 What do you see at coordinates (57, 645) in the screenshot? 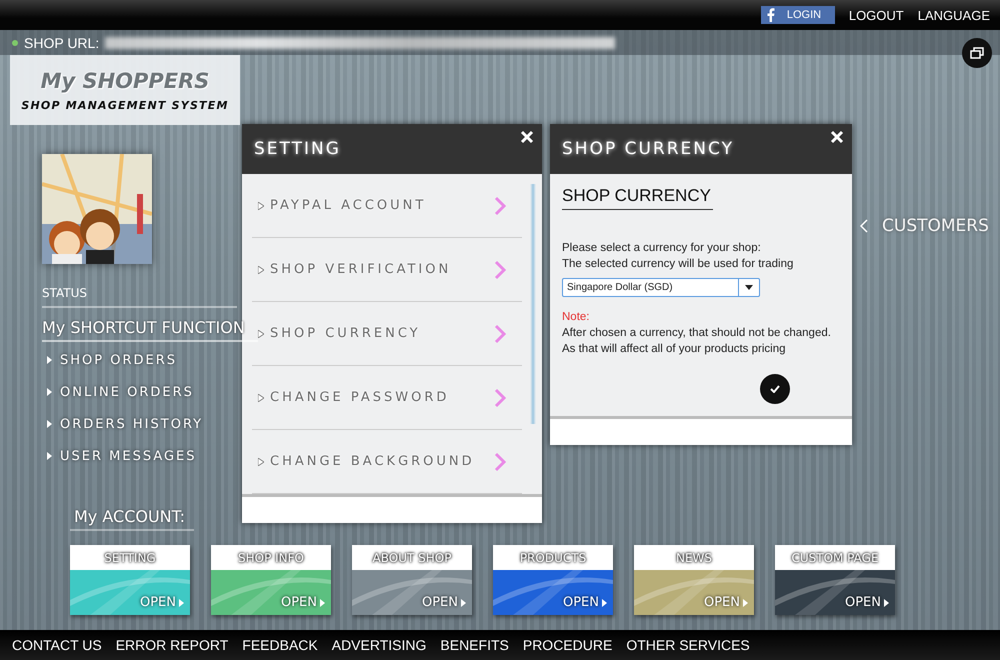
I see `footer-link: CONTACT US` at bounding box center [57, 645].